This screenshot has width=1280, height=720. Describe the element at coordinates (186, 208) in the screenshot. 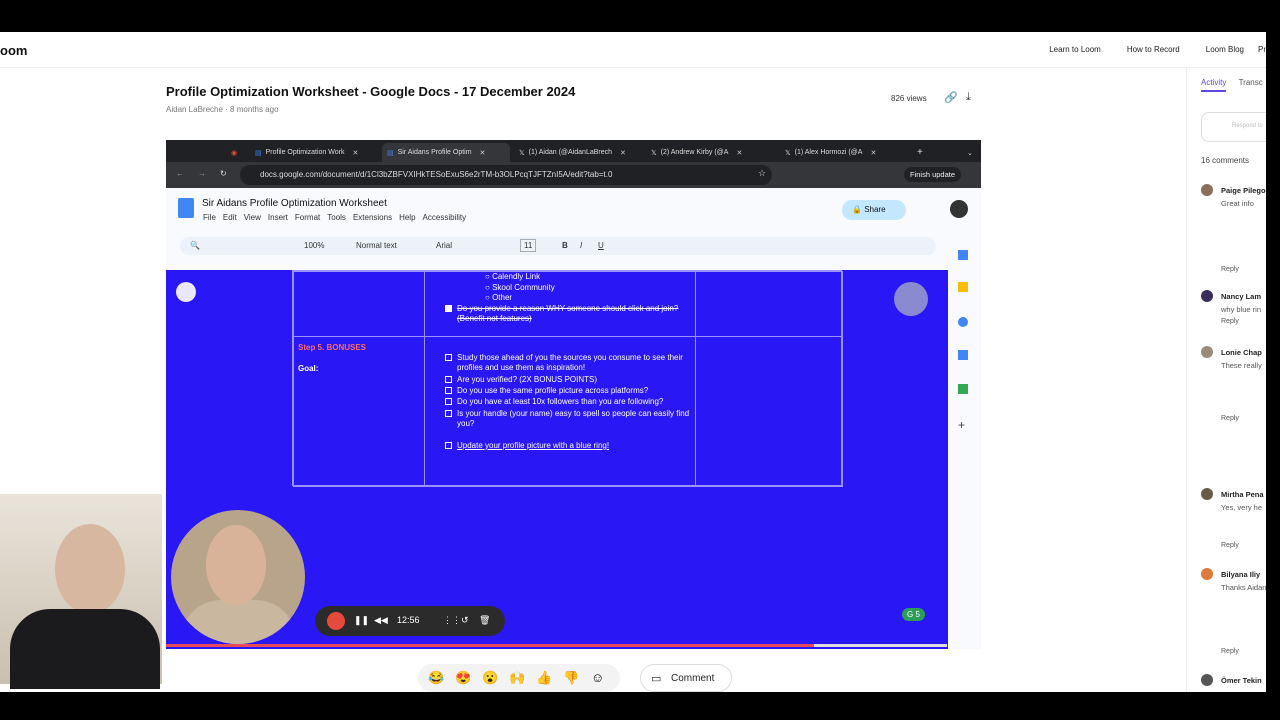

I see `docs-logo-icon` at that location.